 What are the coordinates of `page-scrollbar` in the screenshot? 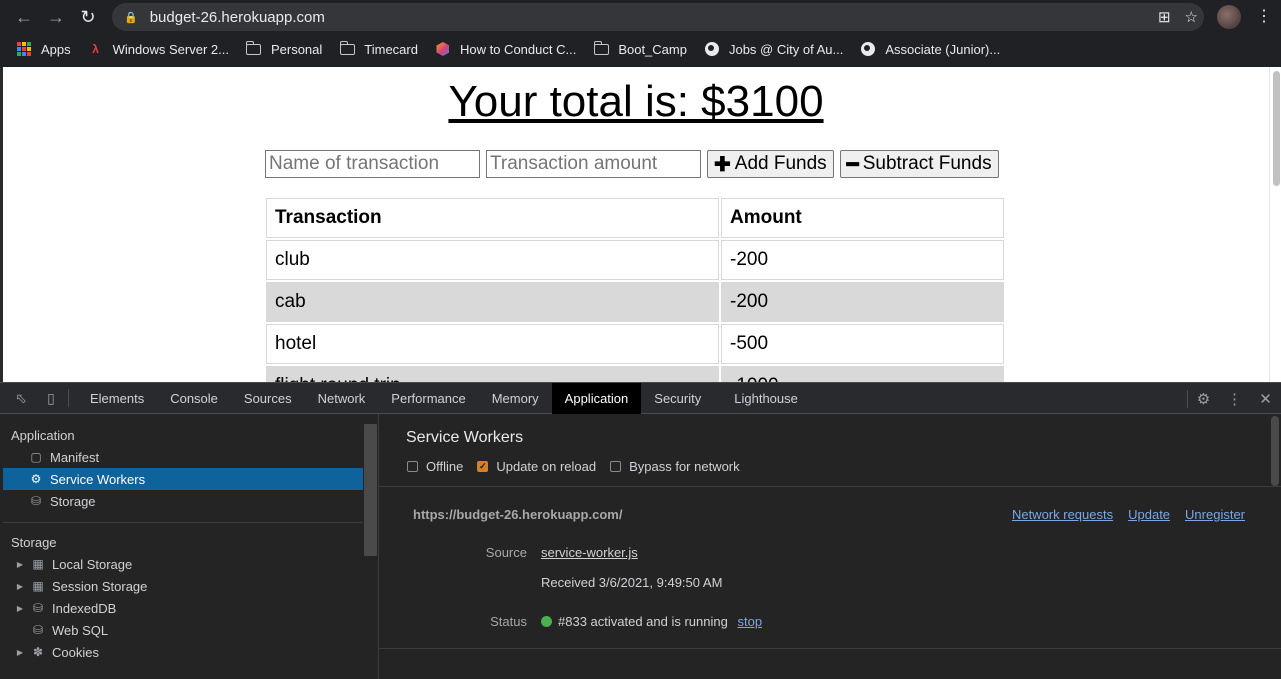 It's located at (1275, 224).